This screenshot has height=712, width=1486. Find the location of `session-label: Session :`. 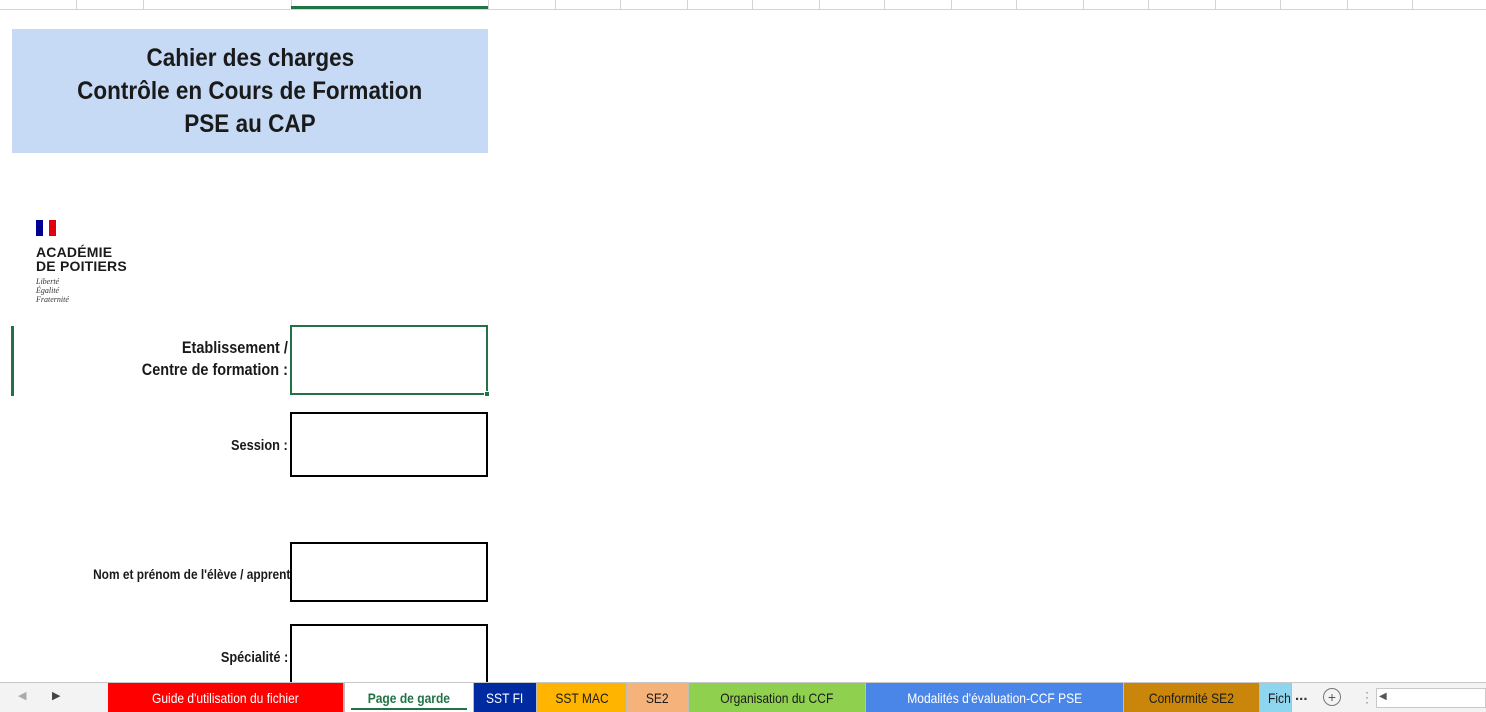

session-label: Session : is located at coordinates (259, 445).